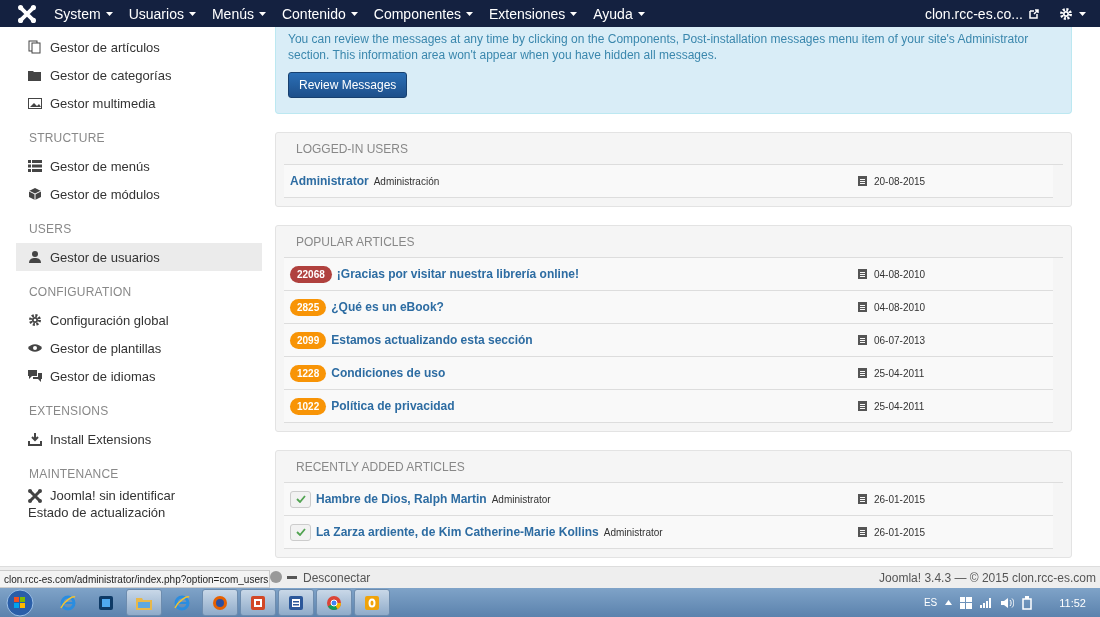 This screenshot has width=1100, height=617. I want to click on signal-icon, so click(987, 602).